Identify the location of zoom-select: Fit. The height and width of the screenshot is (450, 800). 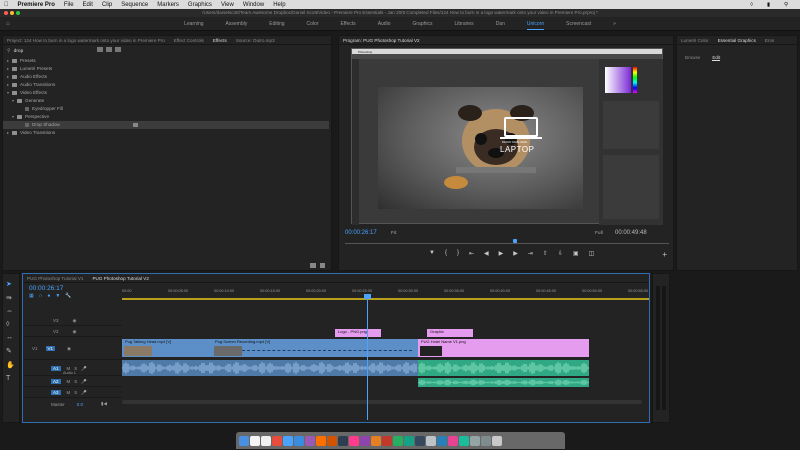
(393, 233).